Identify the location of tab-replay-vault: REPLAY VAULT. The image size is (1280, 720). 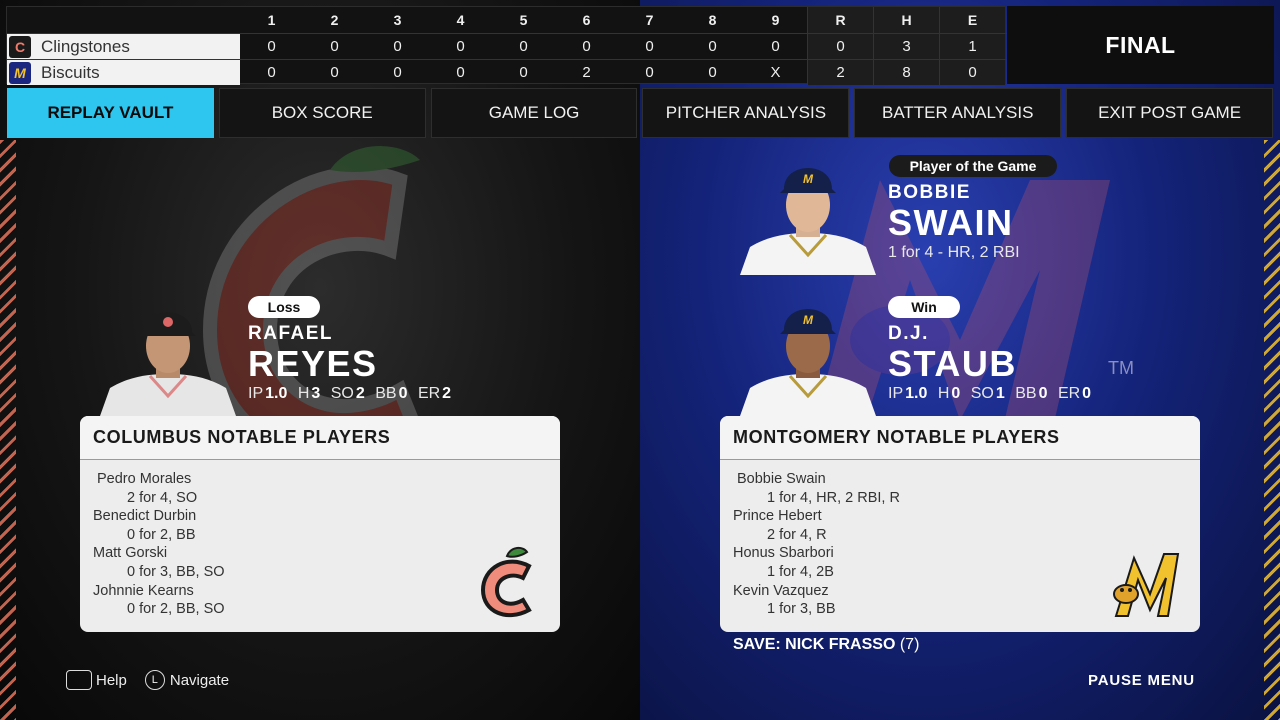
(110, 113).